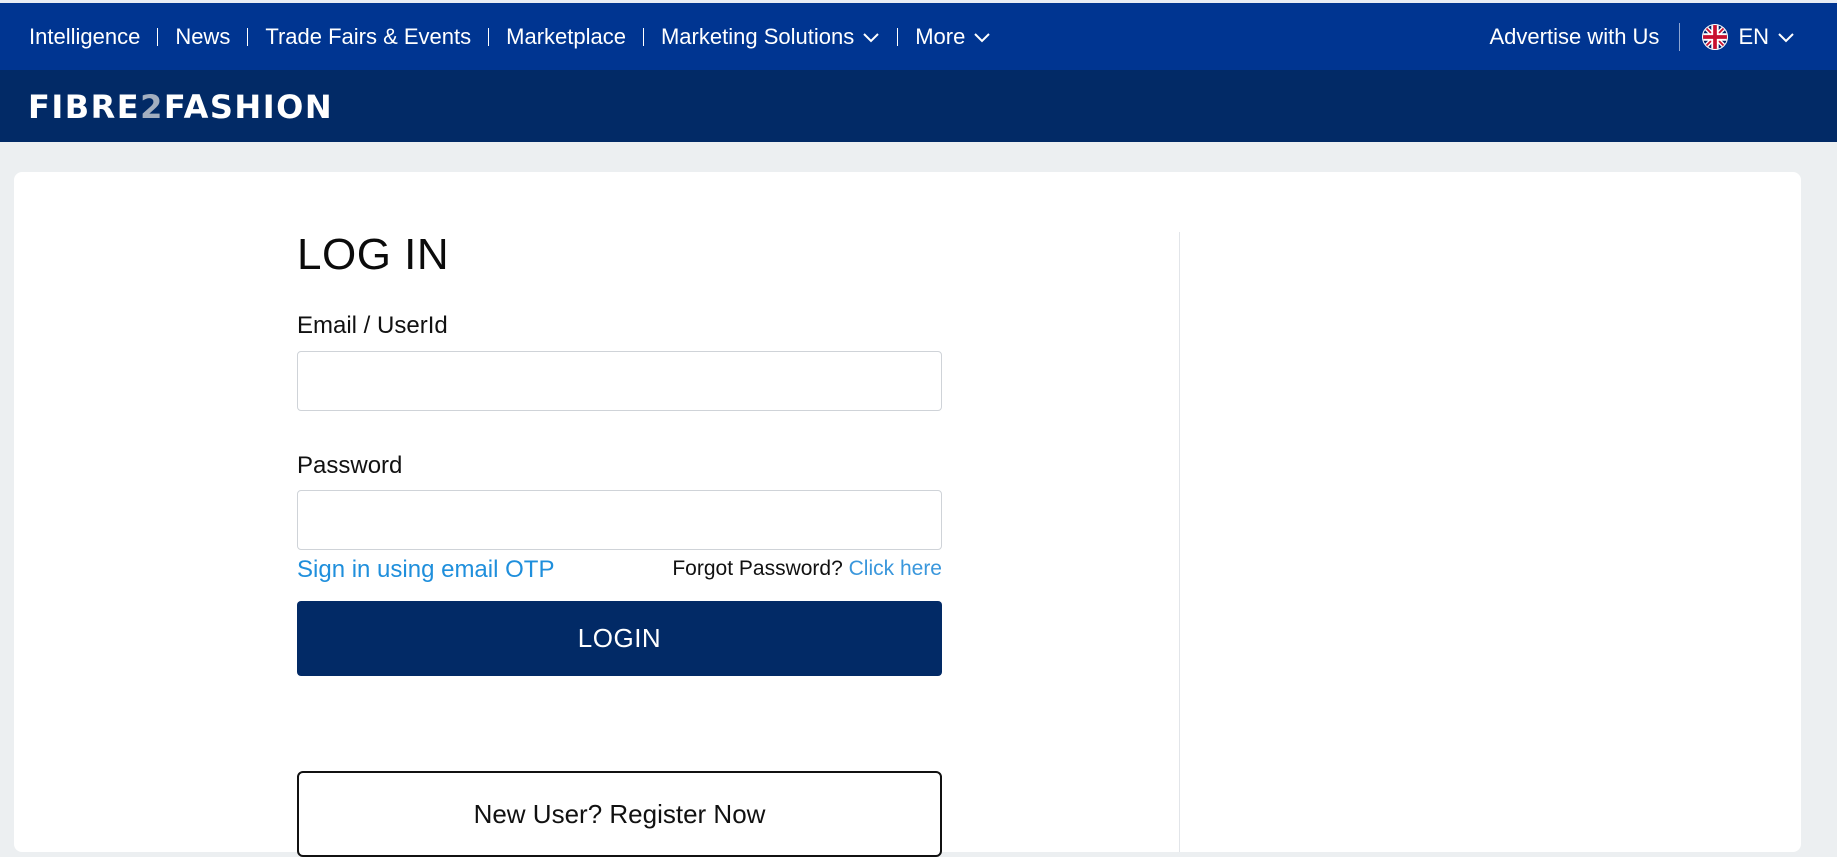 This screenshot has width=1837, height=857. I want to click on password-label: Password, so click(350, 465).